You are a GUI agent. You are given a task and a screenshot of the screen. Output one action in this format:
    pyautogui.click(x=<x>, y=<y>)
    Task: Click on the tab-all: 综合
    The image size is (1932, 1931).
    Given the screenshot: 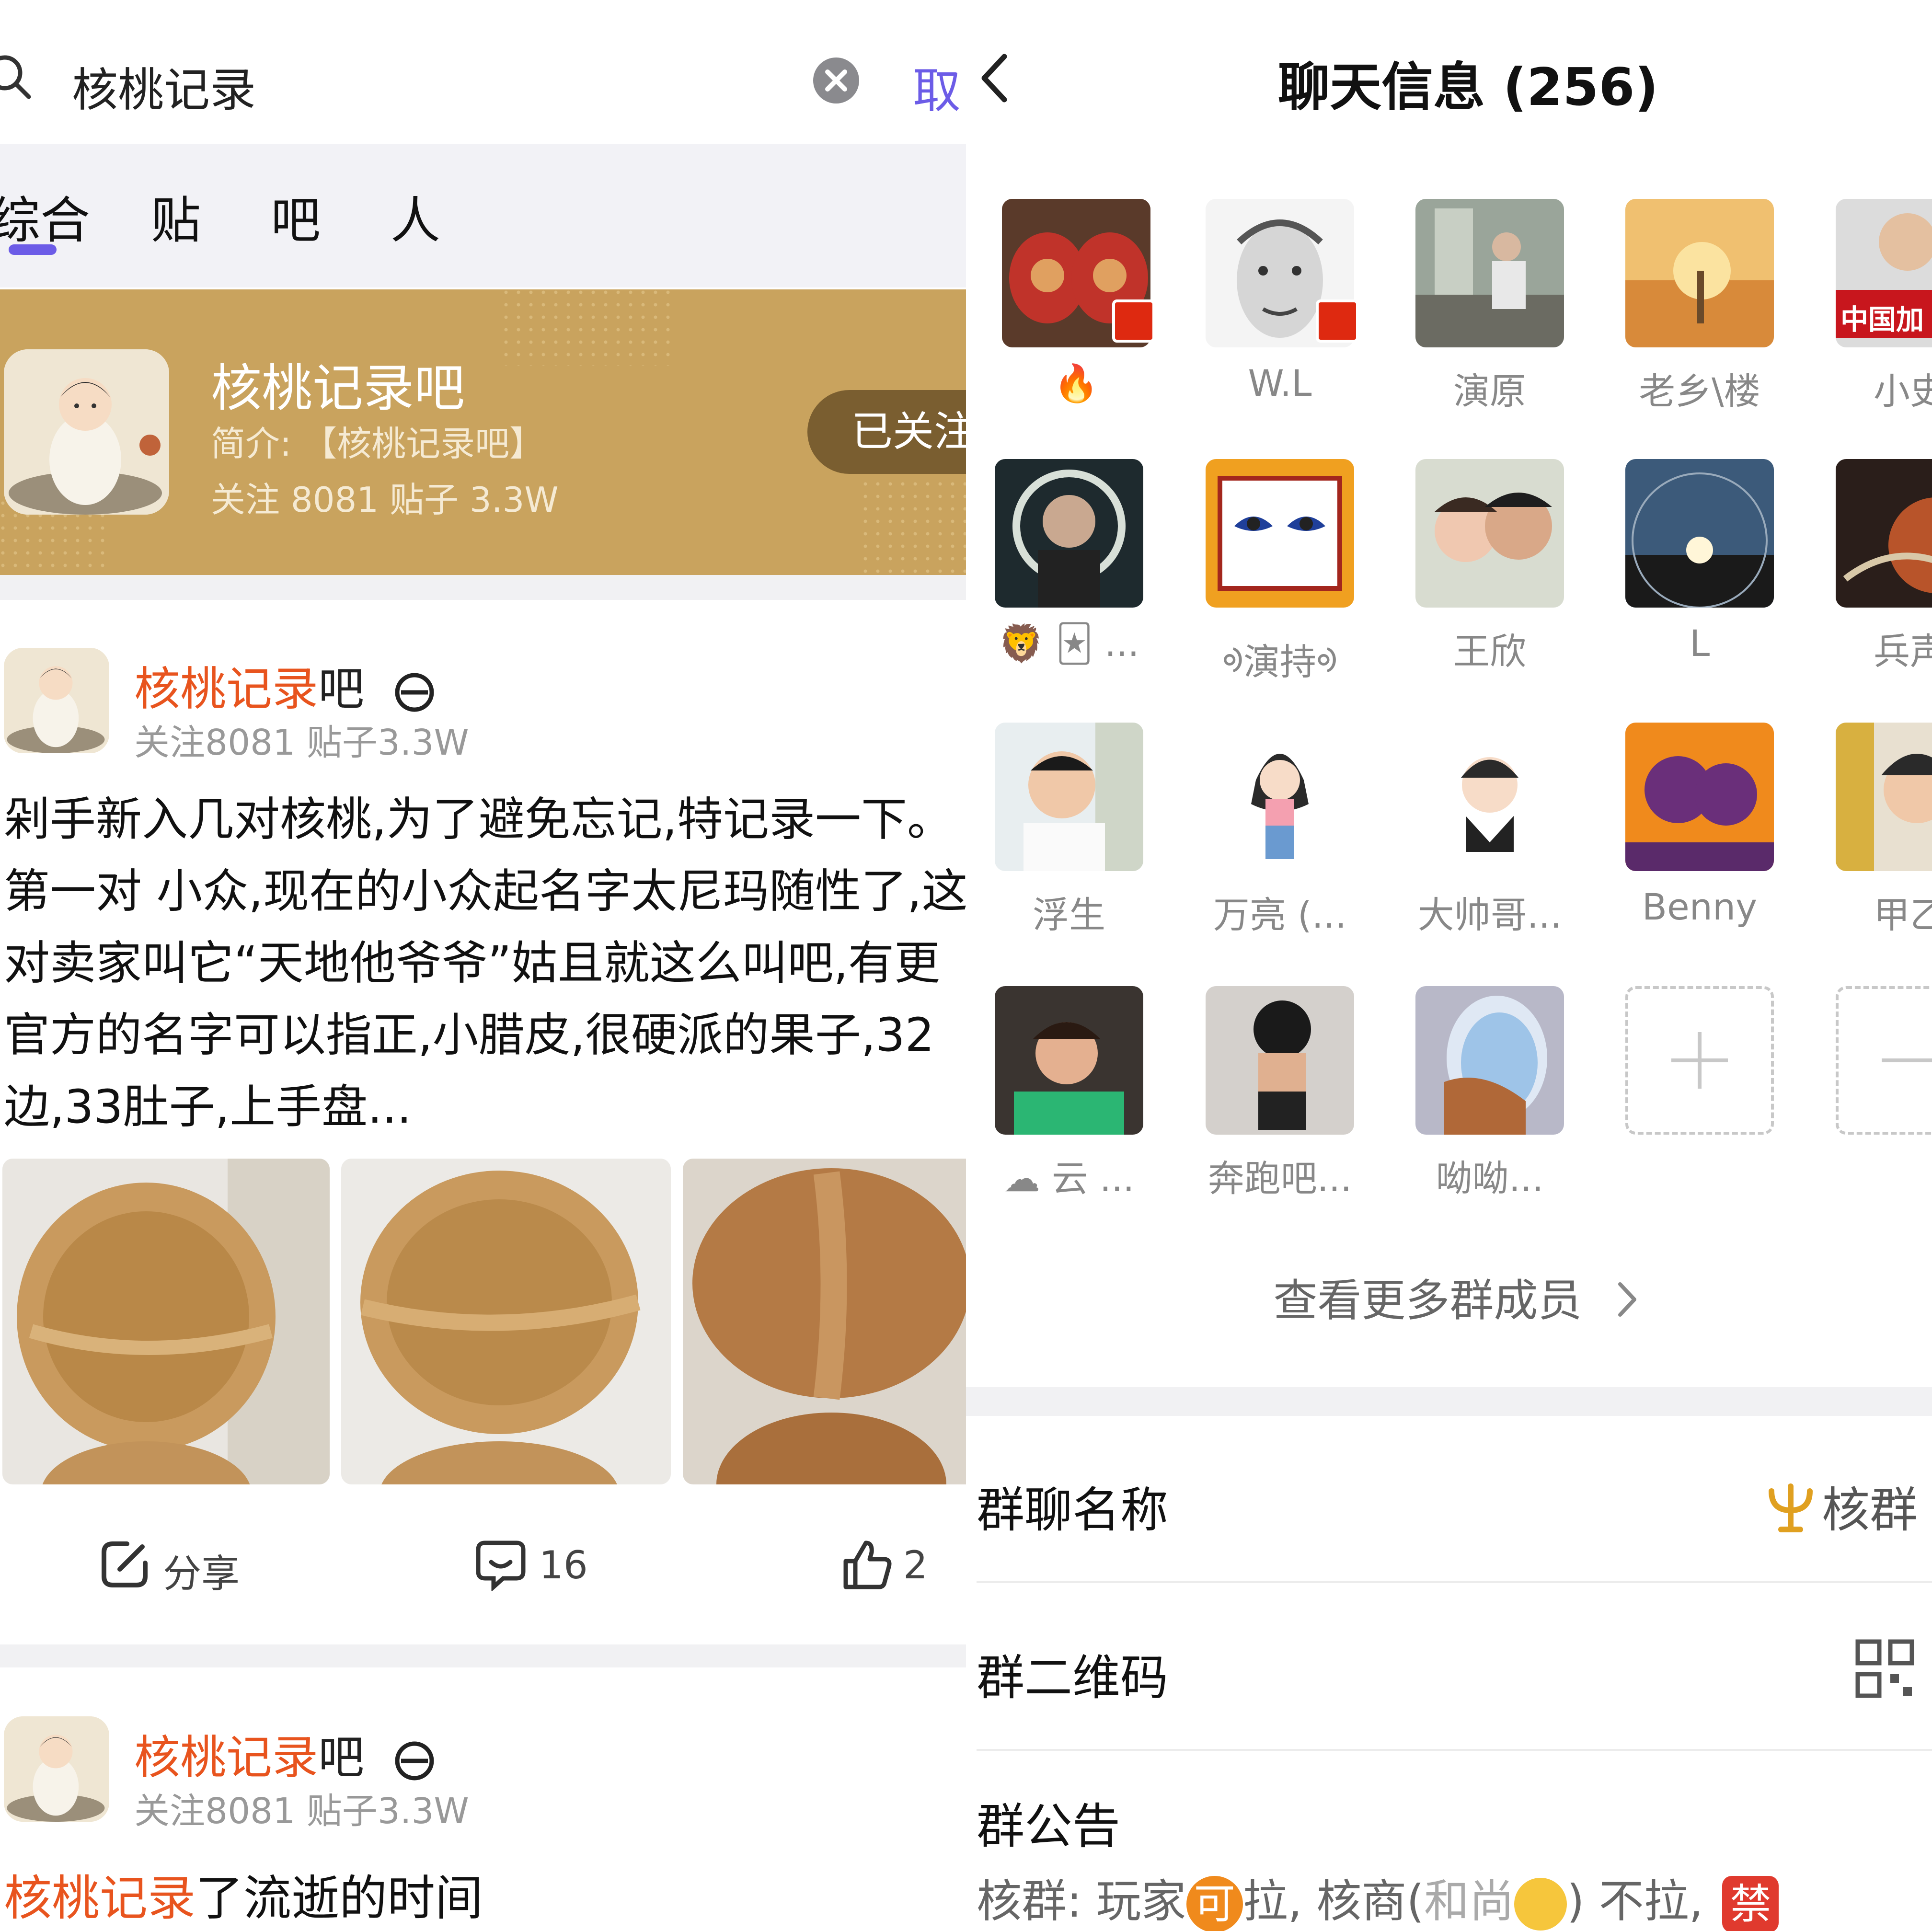 What is the action you would take?
    pyautogui.click(x=45, y=216)
    